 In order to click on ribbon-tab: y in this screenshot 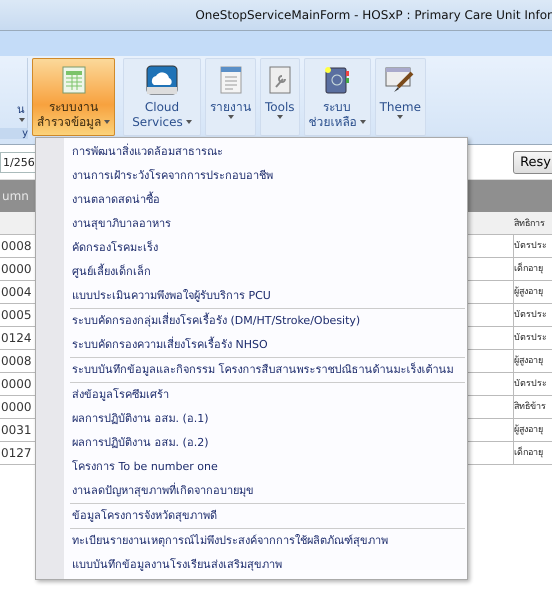, I will do `click(14, 133)`.